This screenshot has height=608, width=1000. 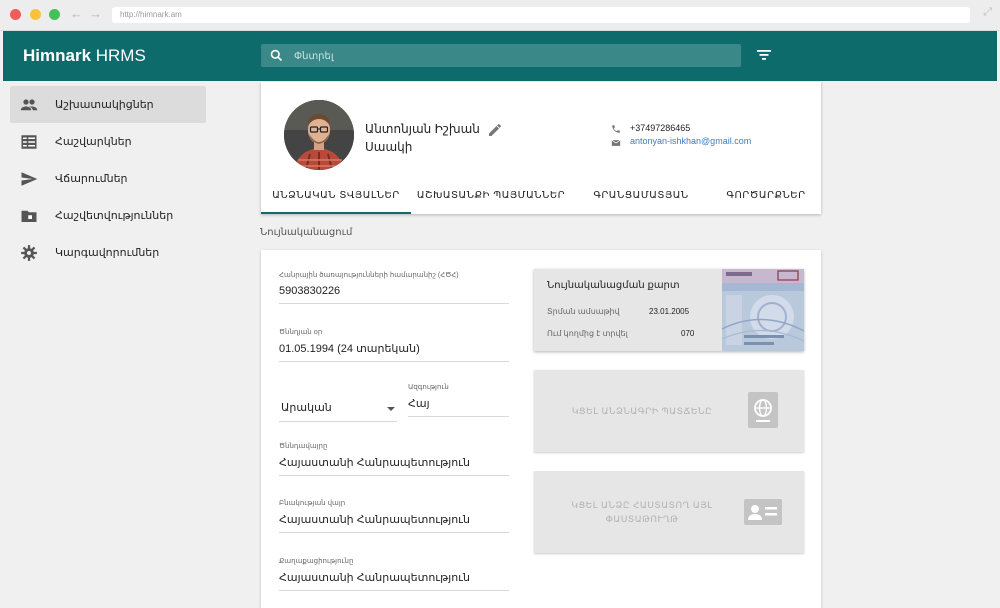 I want to click on sidebar-item-label: Վճարումներ, so click(x=91, y=179).